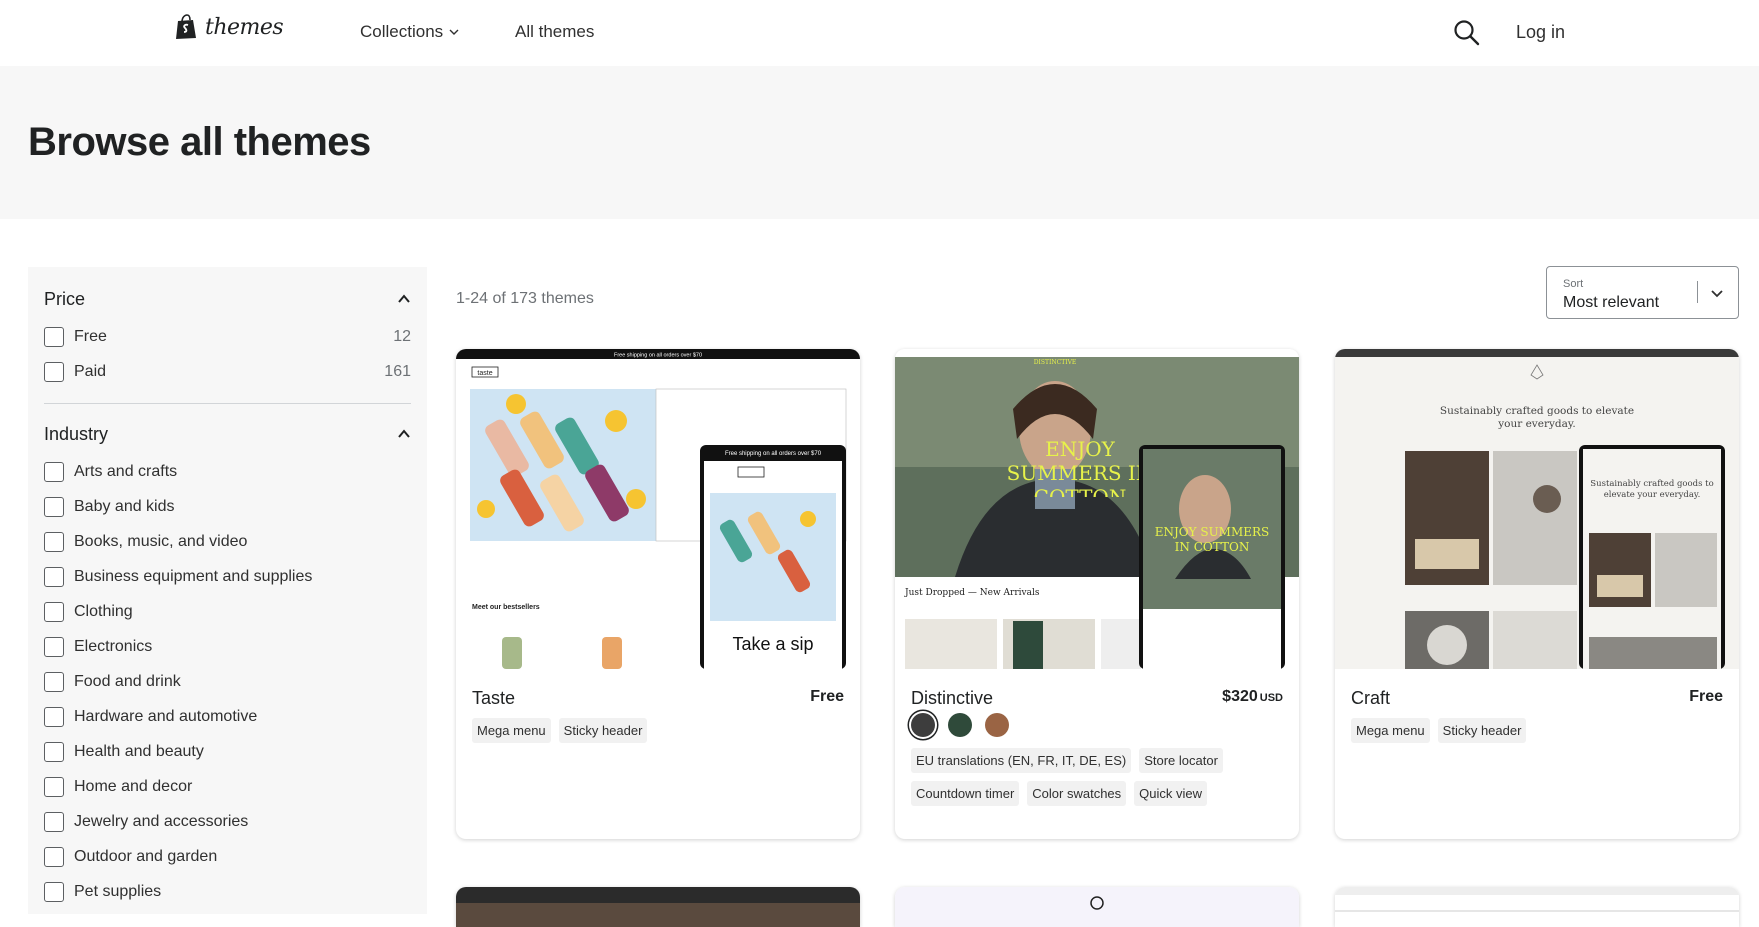 Image resolution: width=1759 pixels, height=927 pixels. What do you see at coordinates (65, 298) in the screenshot?
I see `price-filter-title: Price` at bounding box center [65, 298].